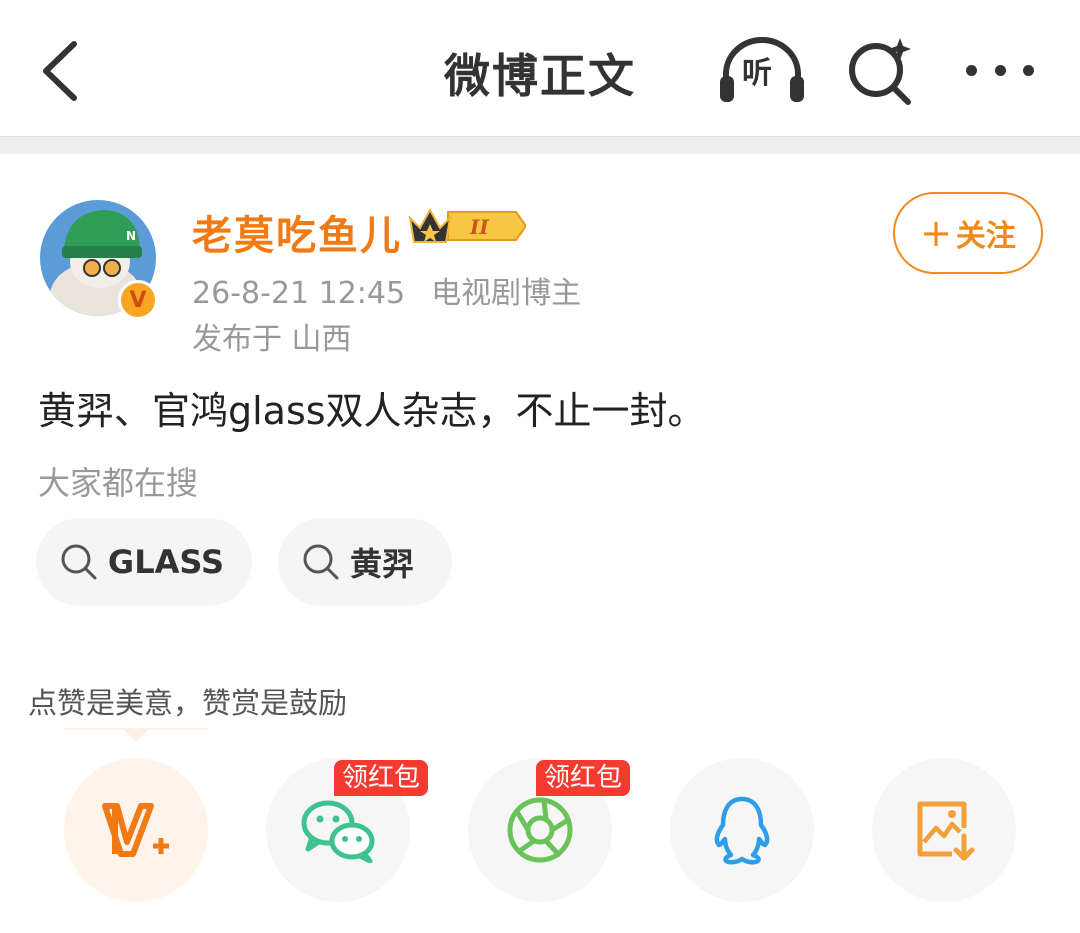  I want to click on hot-search-chip-label: GLASS, so click(165, 562).